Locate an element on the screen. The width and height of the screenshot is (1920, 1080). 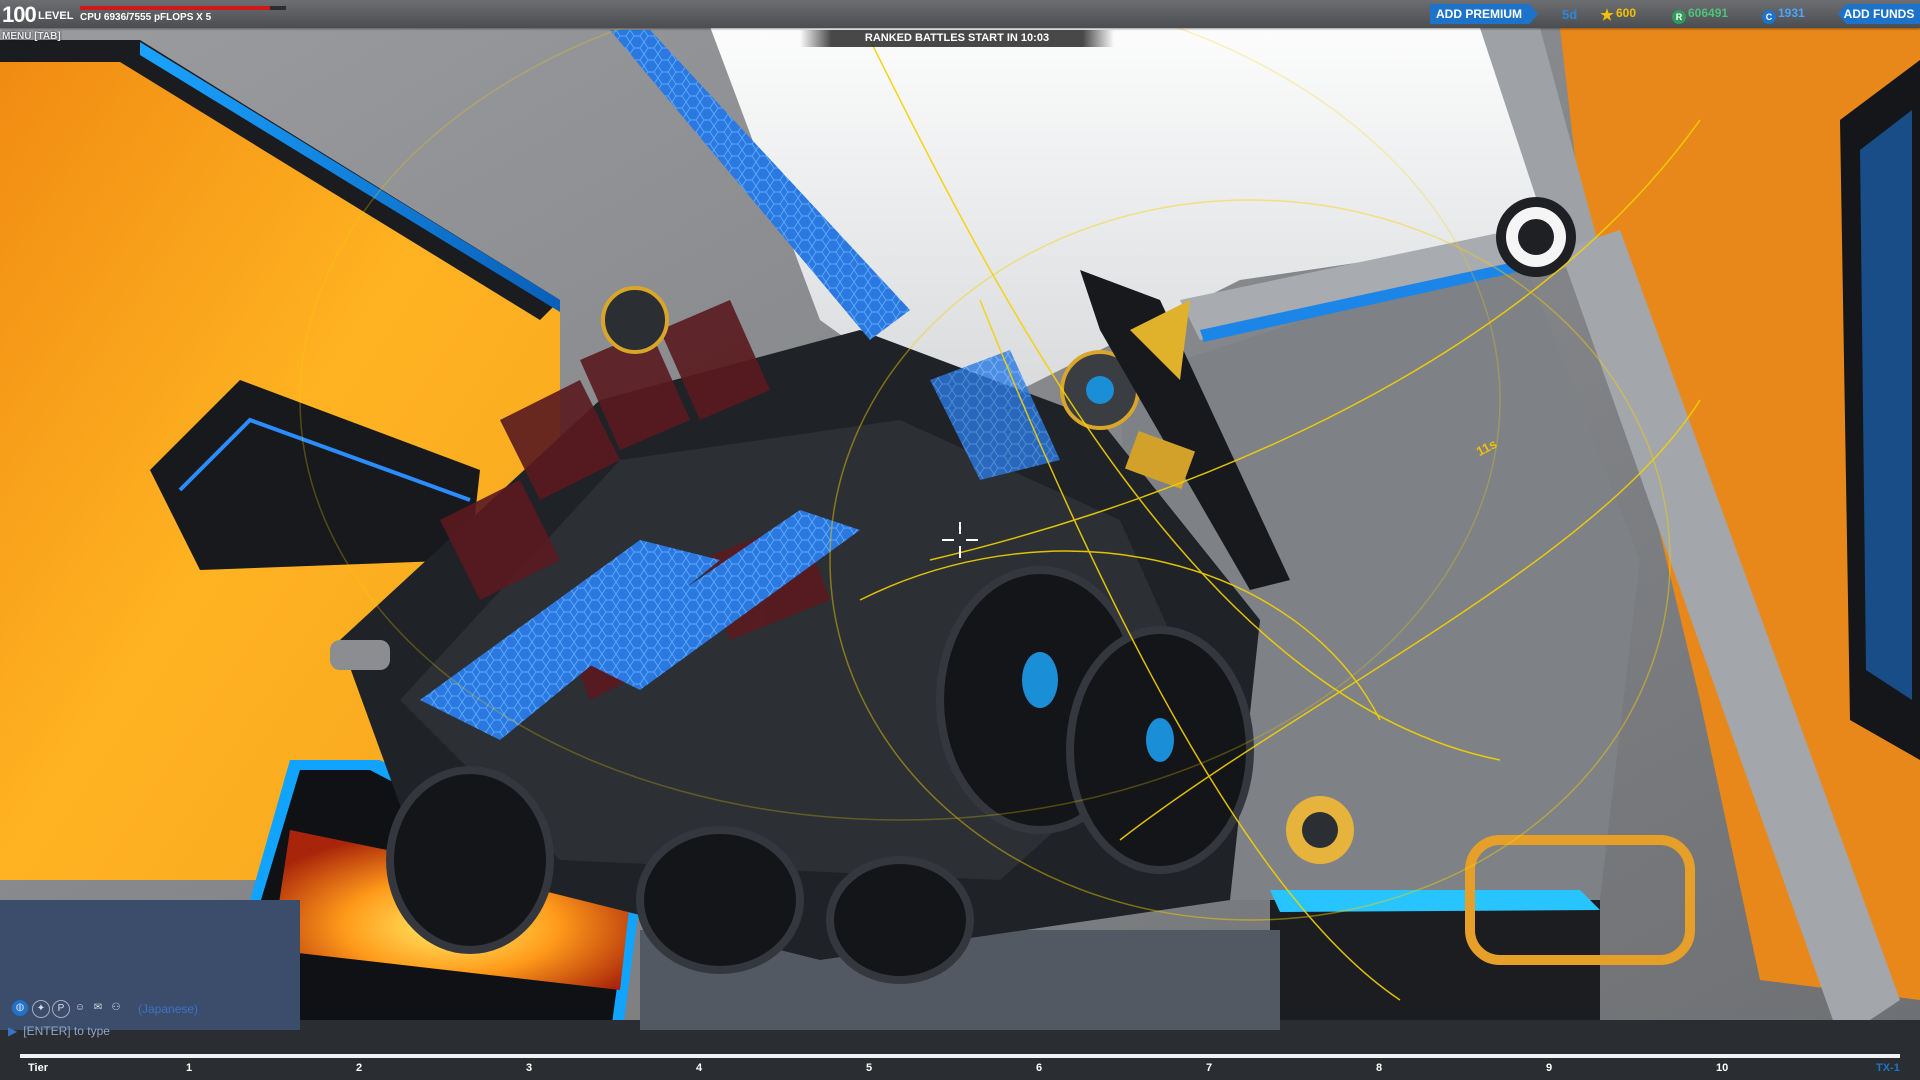
tier-tick-9: 9 is located at coordinates (1549, 1068).